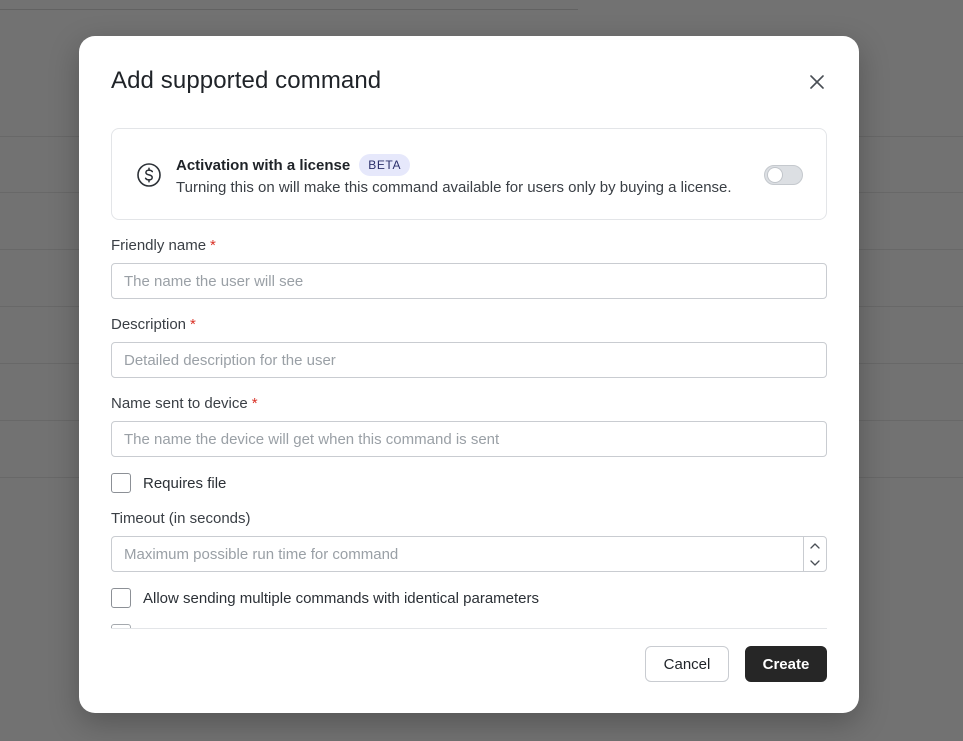  I want to click on dollar-circle-icon, so click(149, 175).